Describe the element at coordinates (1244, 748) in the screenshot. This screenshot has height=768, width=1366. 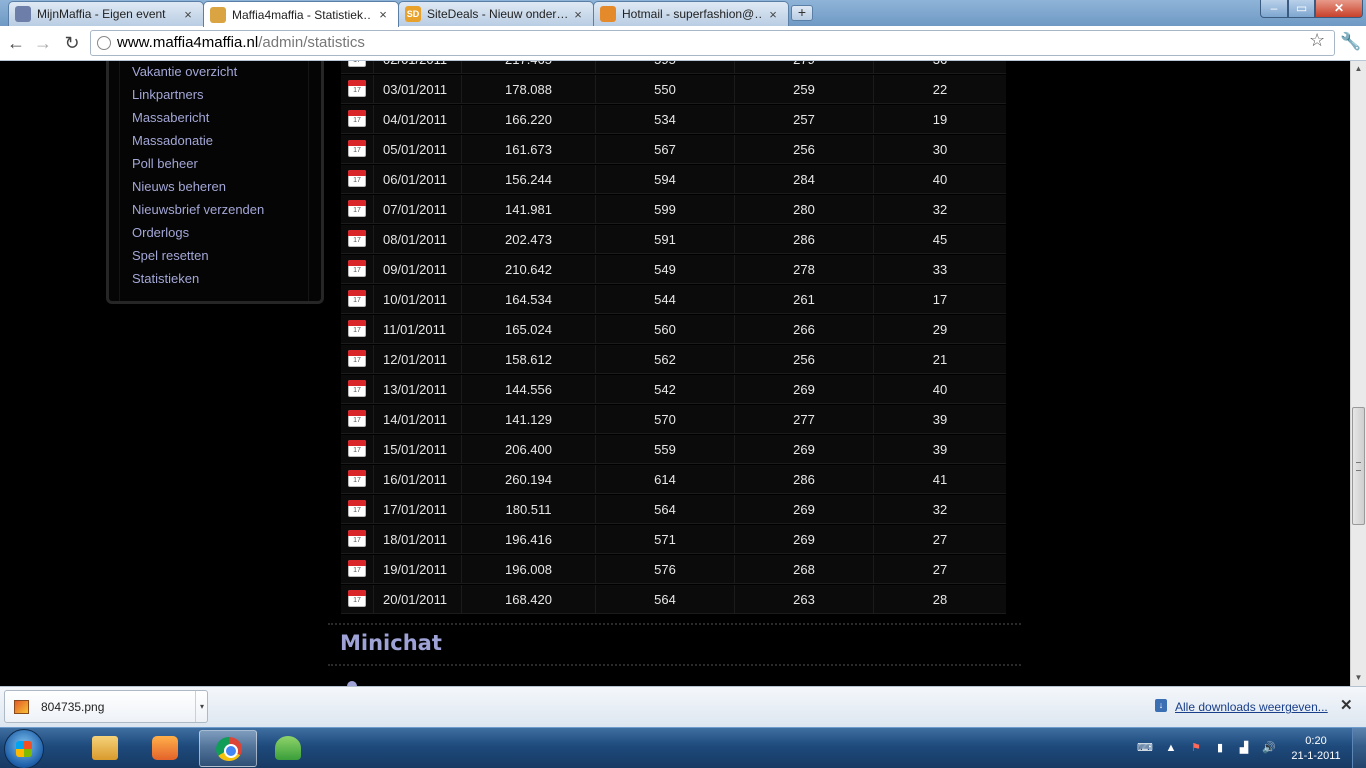
I see `network-signal-icon: ▟` at that location.